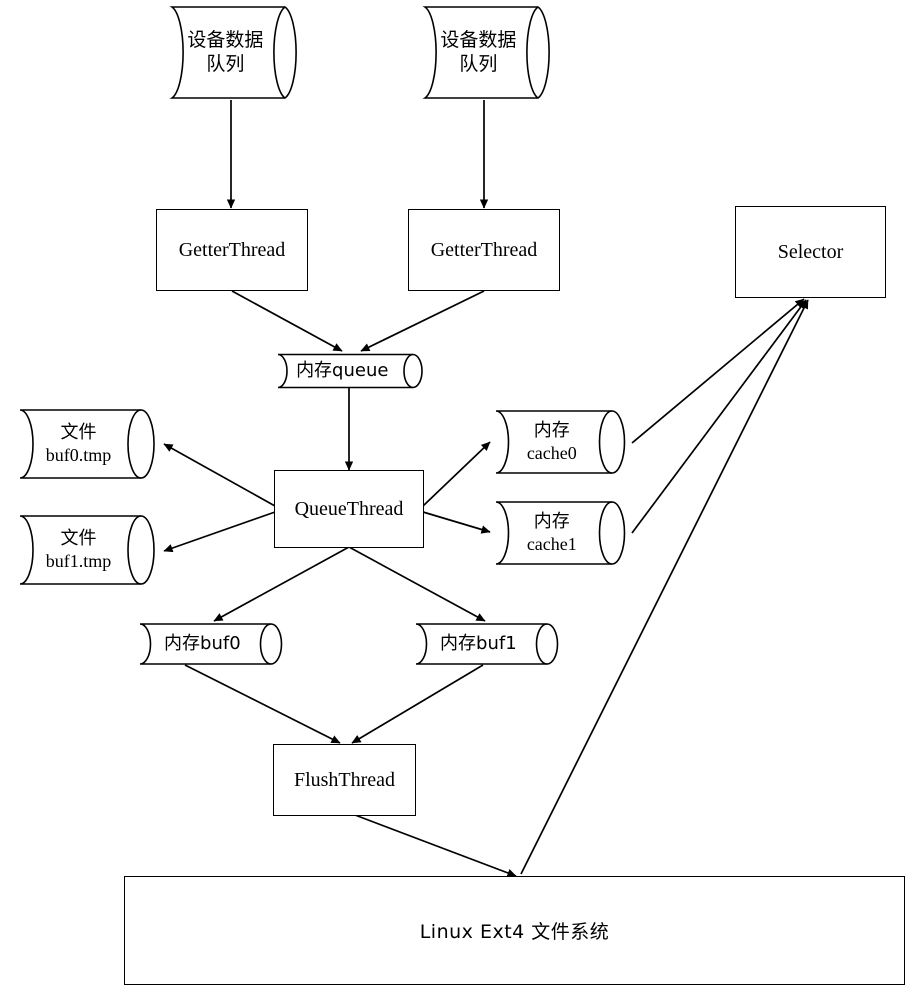 This screenshot has width=921, height=1000. Describe the element at coordinates (558, 533) in the screenshot. I see `node-memory-cache1: 内存 cache1` at that location.